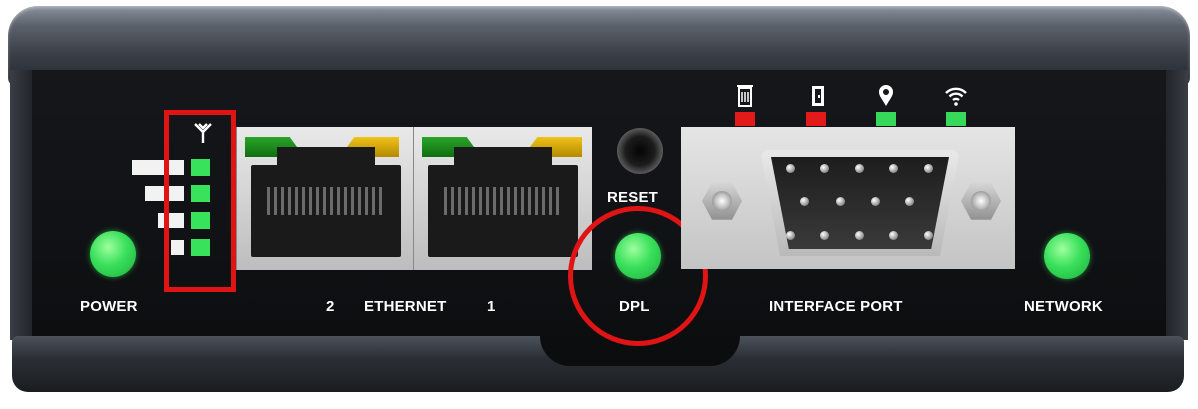 The width and height of the screenshot is (1198, 409). Describe the element at coordinates (745, 119) in the screenshot. I see `status-led-sd-card` at that location.